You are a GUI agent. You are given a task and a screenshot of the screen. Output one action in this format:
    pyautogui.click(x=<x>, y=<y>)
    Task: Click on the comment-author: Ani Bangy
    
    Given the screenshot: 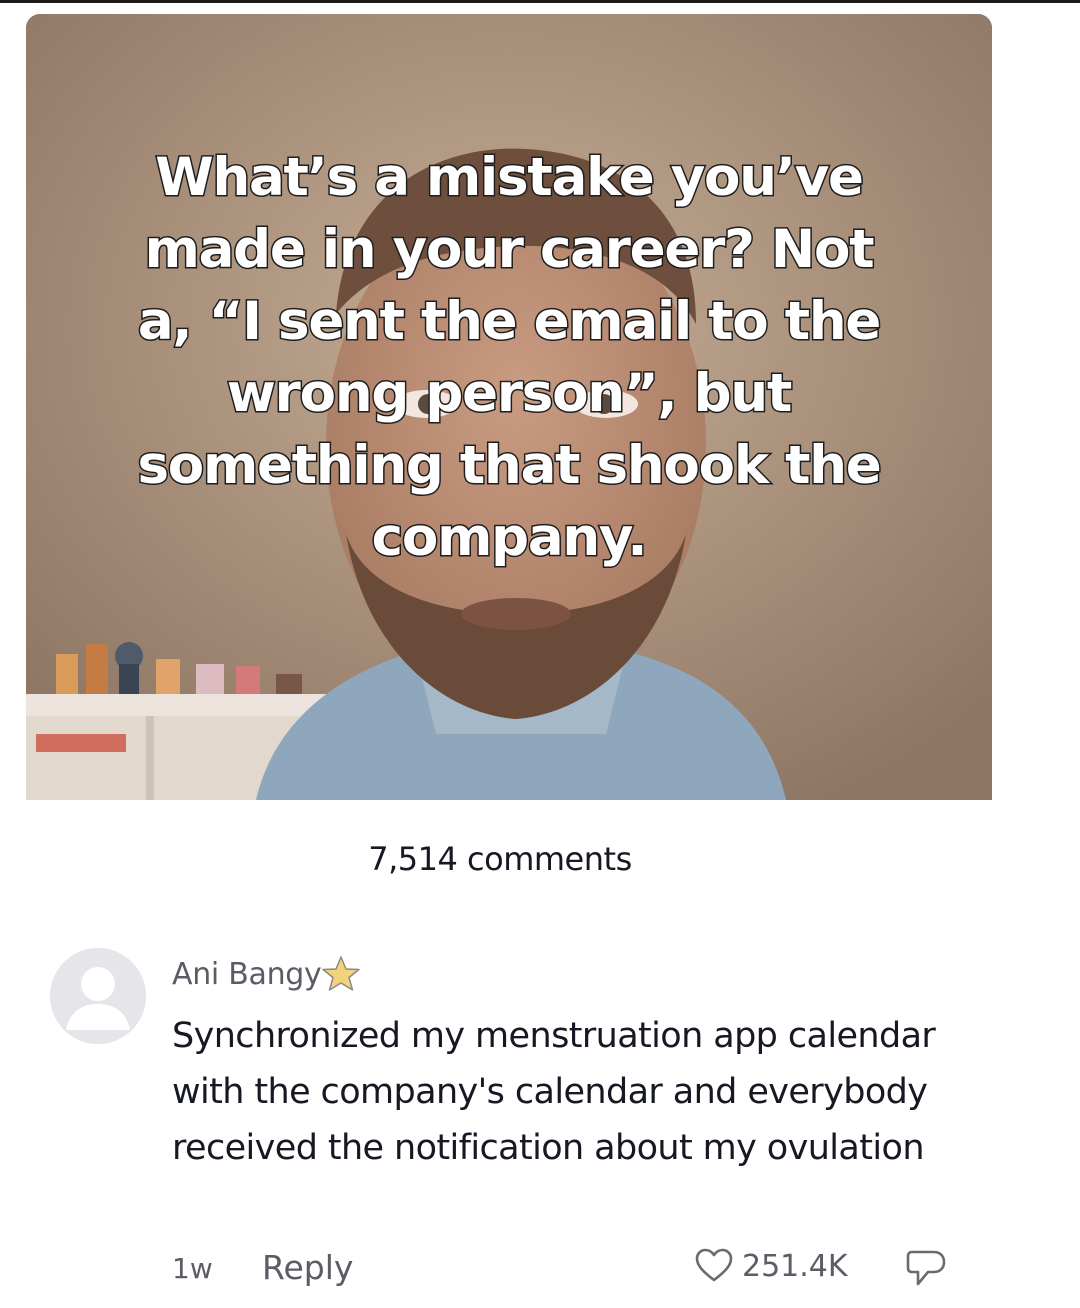 What is the action you would take?
    pyautogui.click(x=266, y=974)
    